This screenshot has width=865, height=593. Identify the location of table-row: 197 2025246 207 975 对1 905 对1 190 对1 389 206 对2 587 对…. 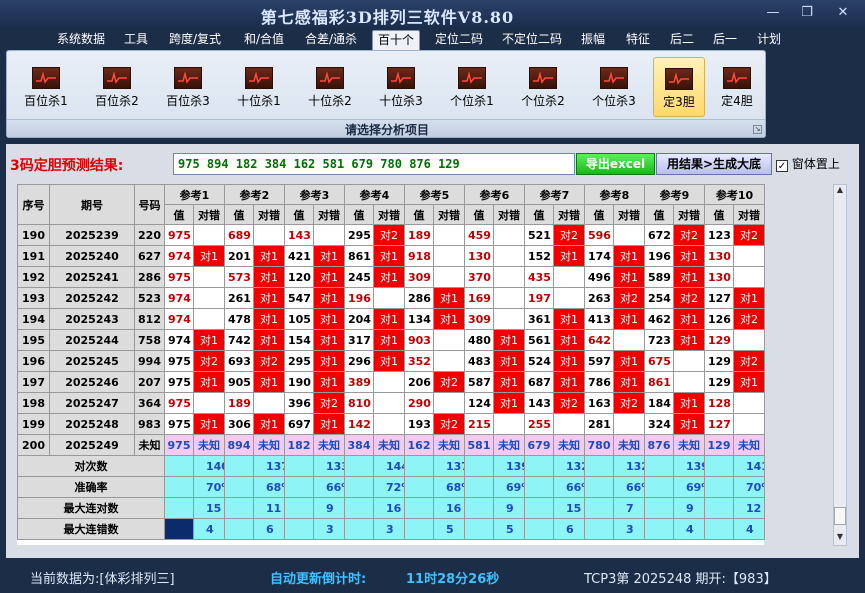
(391, 382).